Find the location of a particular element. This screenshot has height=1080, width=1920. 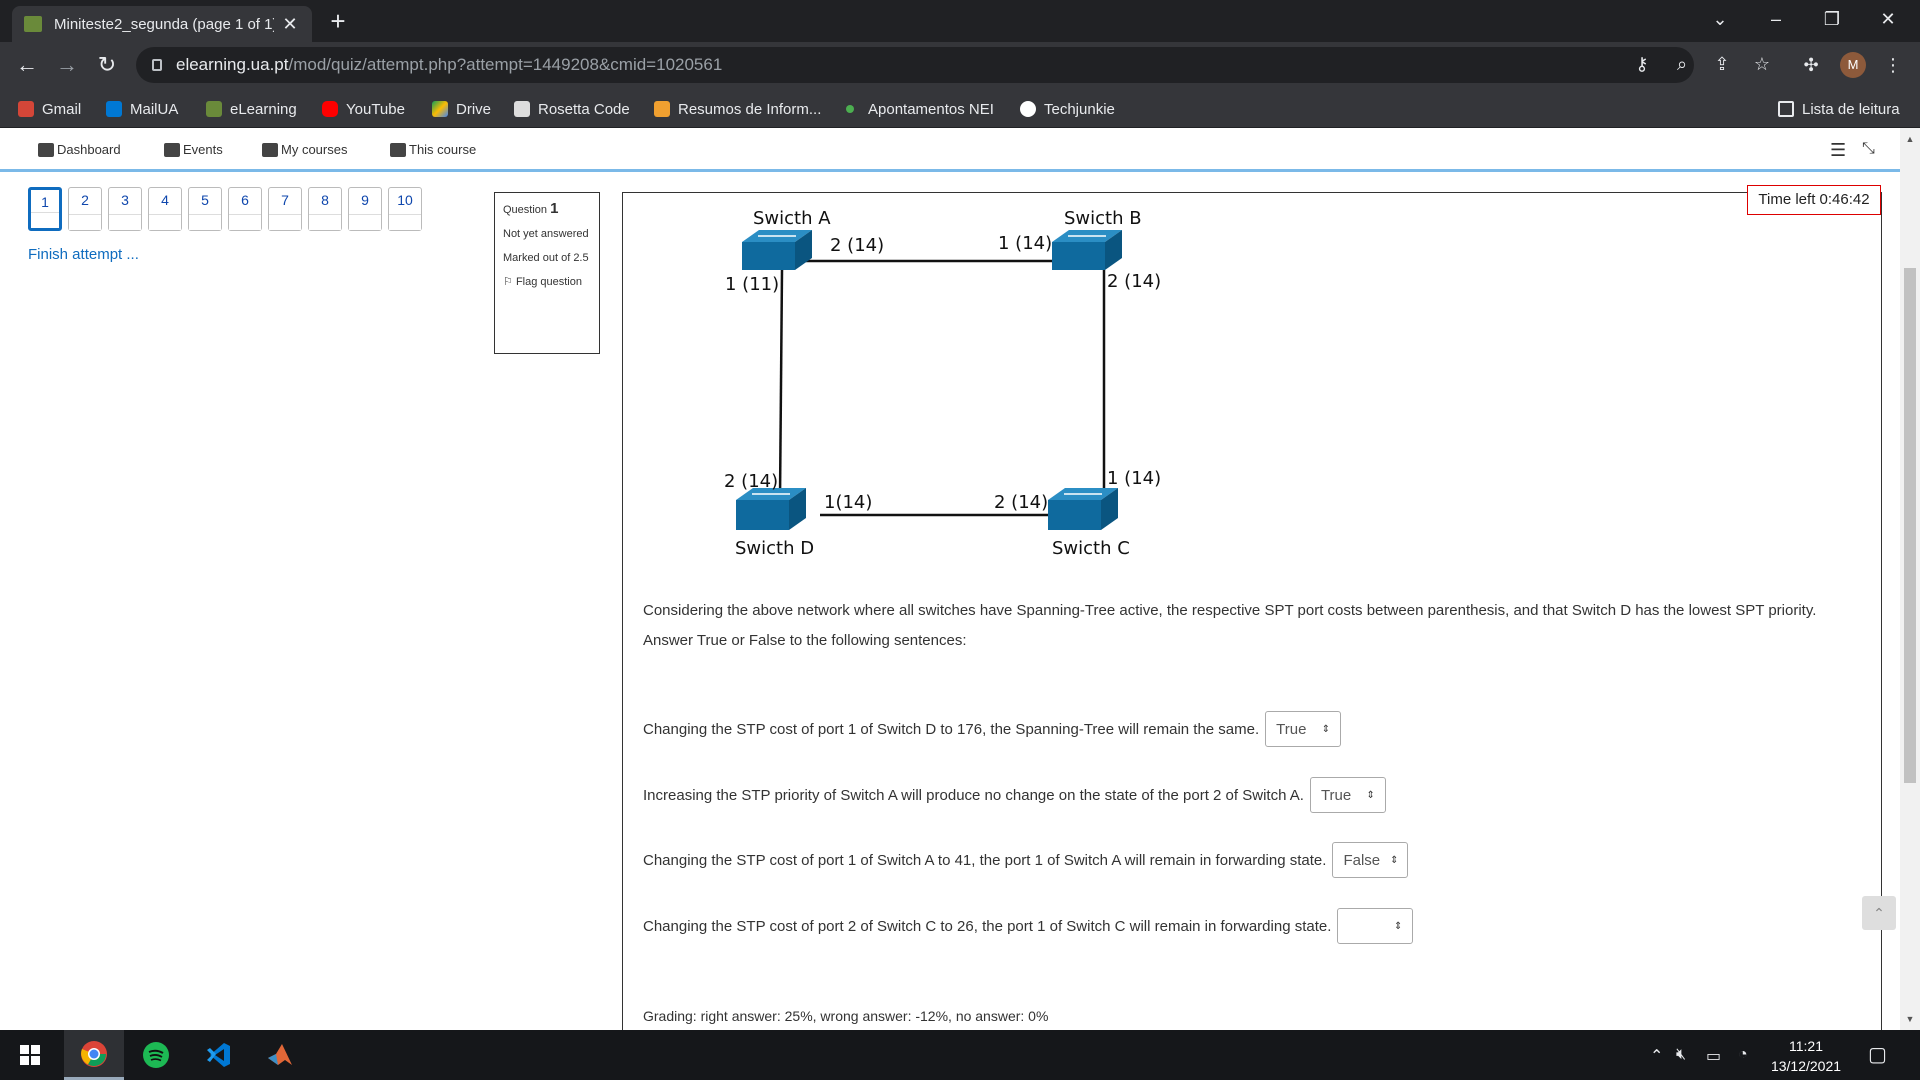

share-icon: ⇪ is located at coordinates (1722, 64).